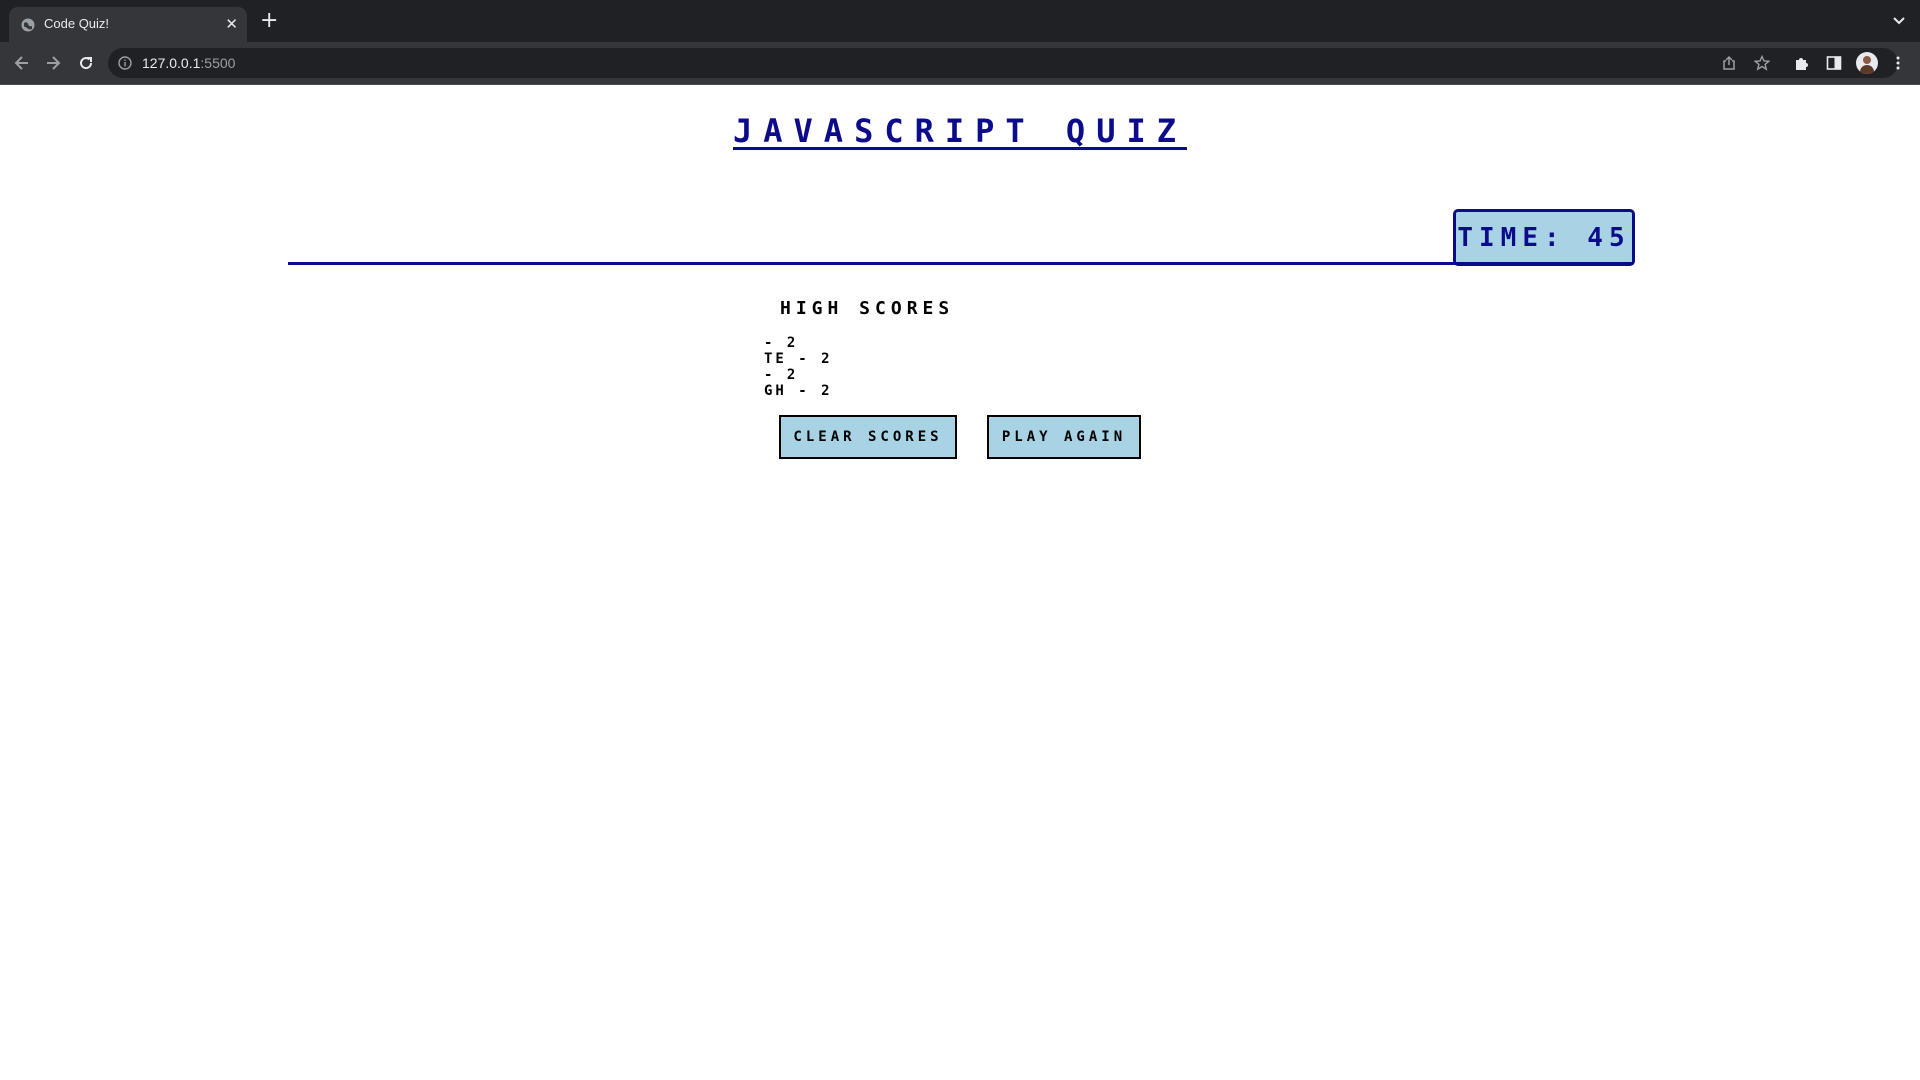  Describe the element at coordinates (171, 63) in the screenshot. I see `url-host: 127.0.0.1` at that location.